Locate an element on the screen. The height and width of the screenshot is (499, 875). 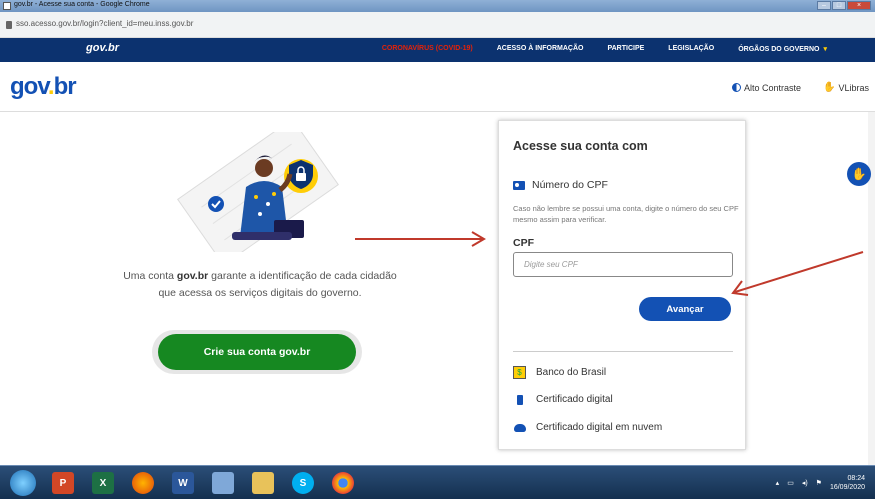
flag-icon: ⚑ is located at coordinates (819, 483).